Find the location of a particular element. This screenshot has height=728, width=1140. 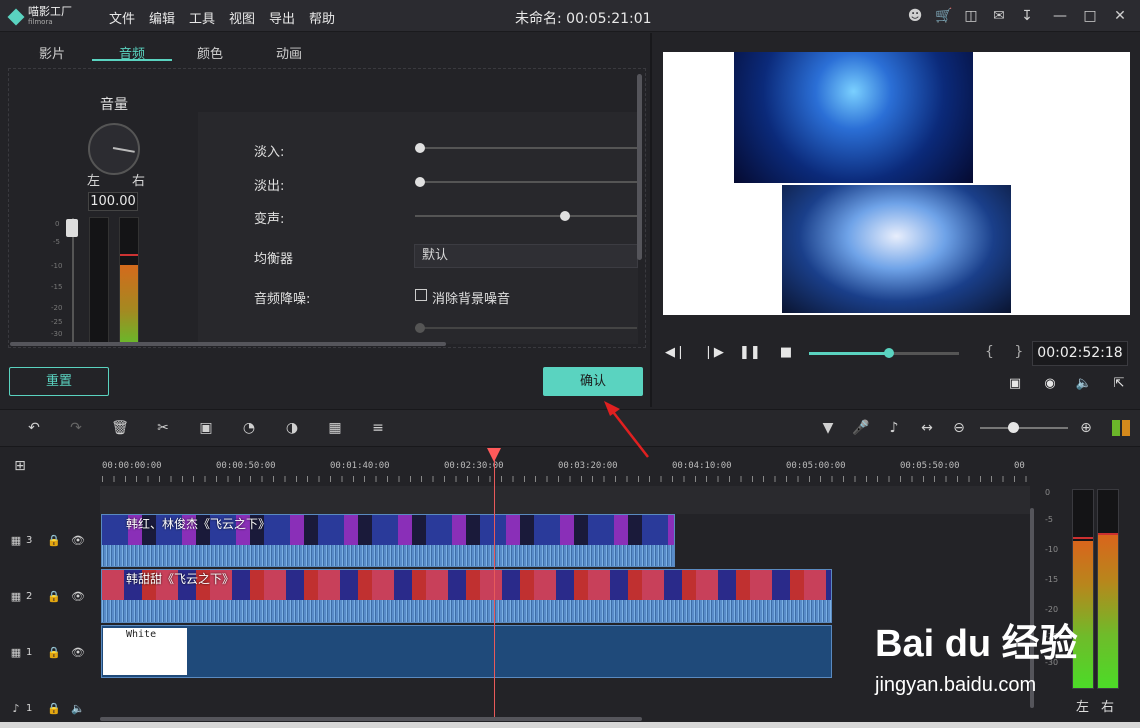

color-icon: ◑ is located at coordinates (292, 428).